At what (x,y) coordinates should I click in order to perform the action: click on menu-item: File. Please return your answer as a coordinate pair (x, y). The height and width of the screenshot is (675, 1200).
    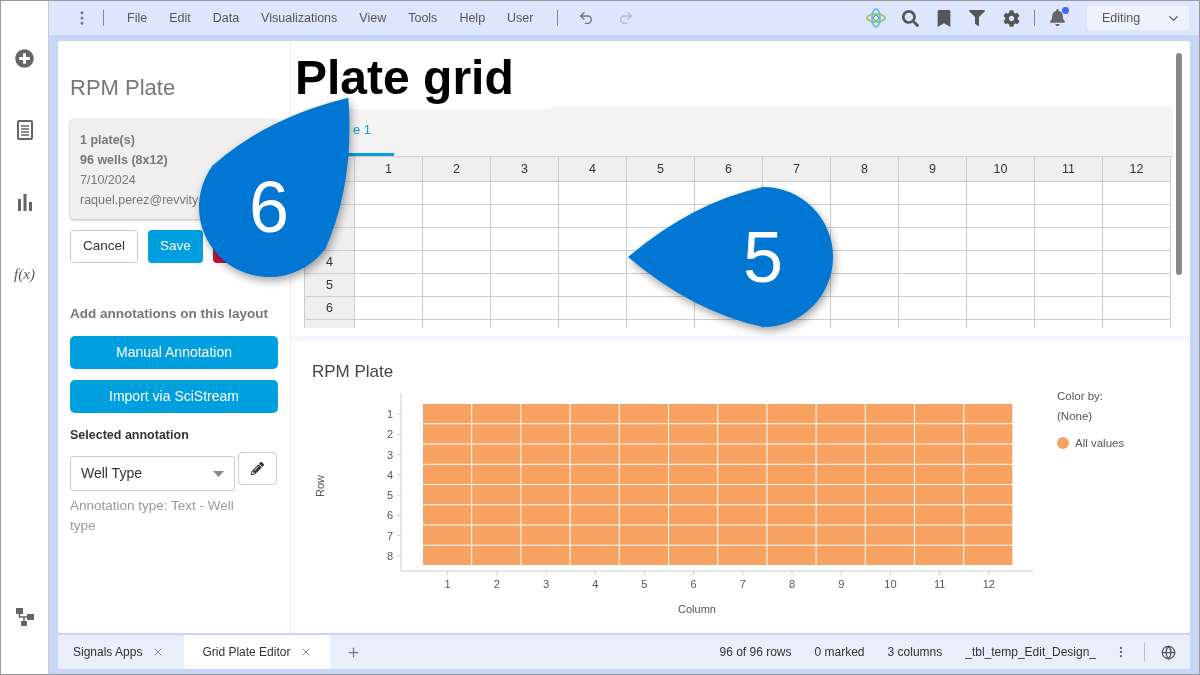
    Looking at the image, I should click on (137, 18).